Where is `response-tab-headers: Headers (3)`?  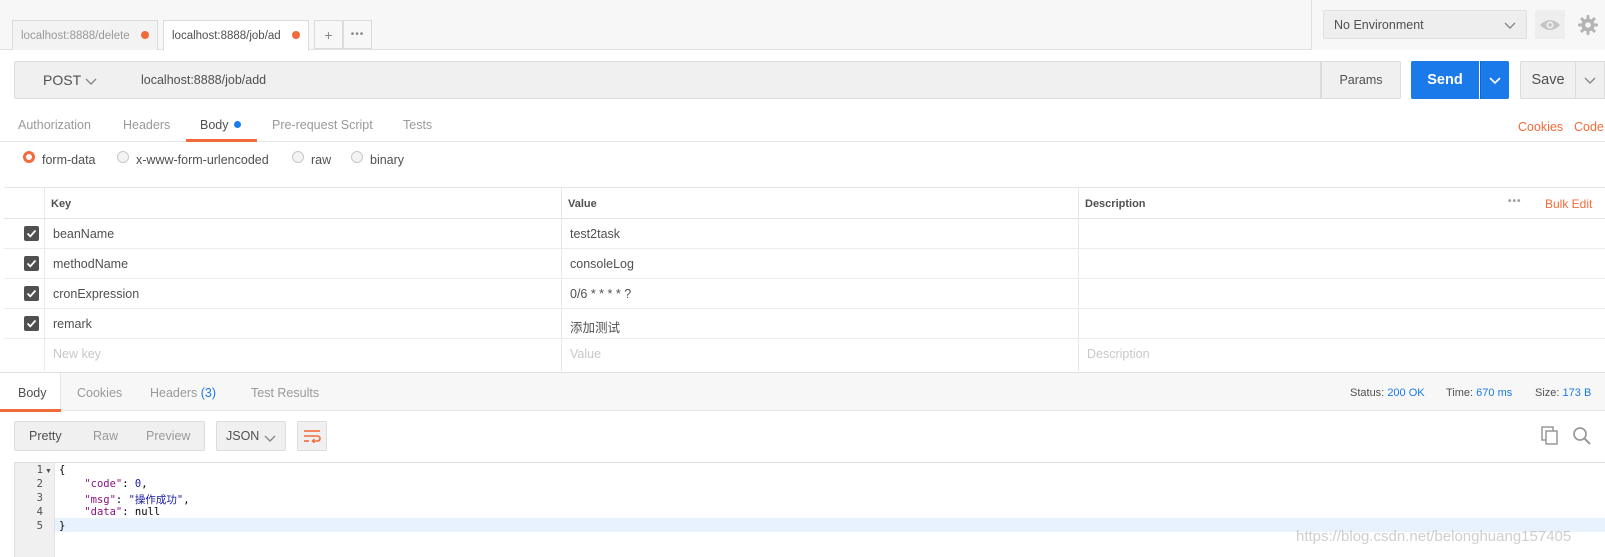
response-tab-headers: Headers (3) is located at coordinates (183, 393).